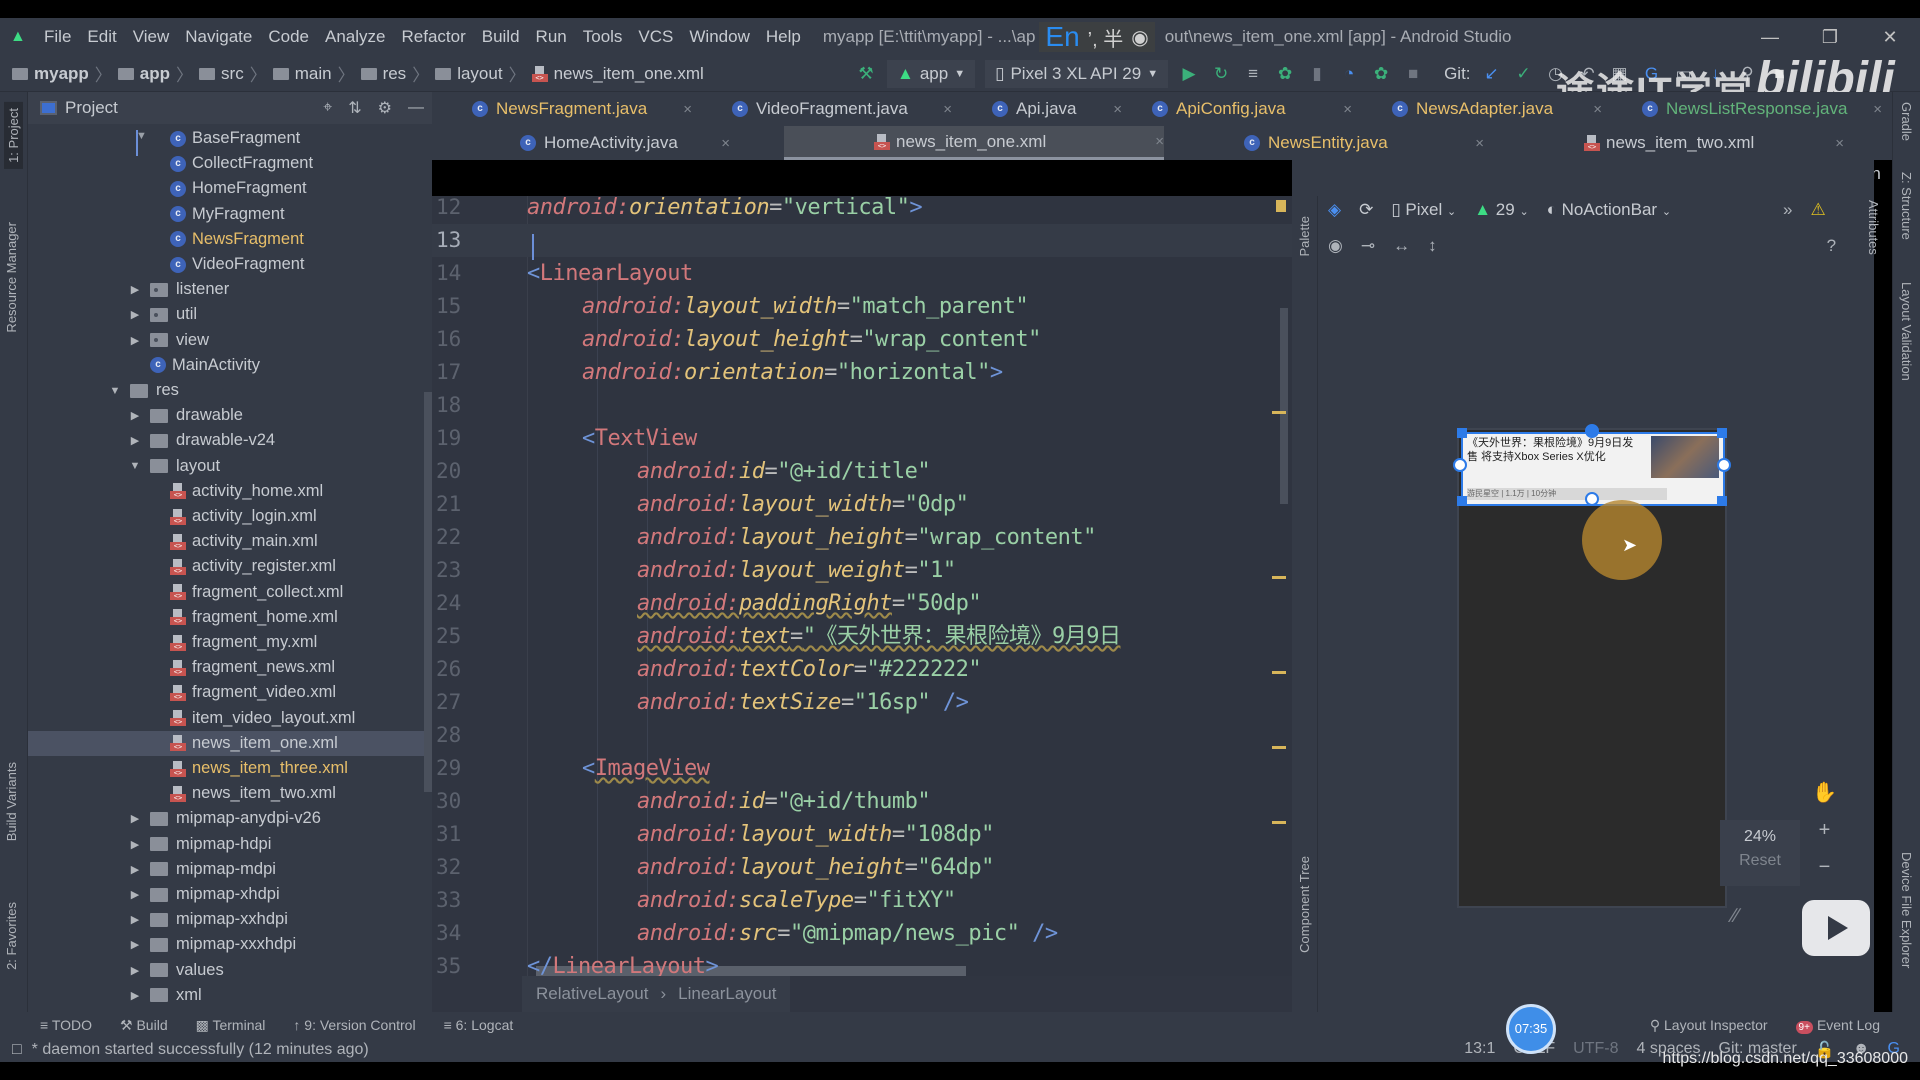 This screenshot has width=1920, height=1080. Describe the element at coordinates (1595, 1050) in the screenshot. I see `file-encoding: UTF-8` at that location.